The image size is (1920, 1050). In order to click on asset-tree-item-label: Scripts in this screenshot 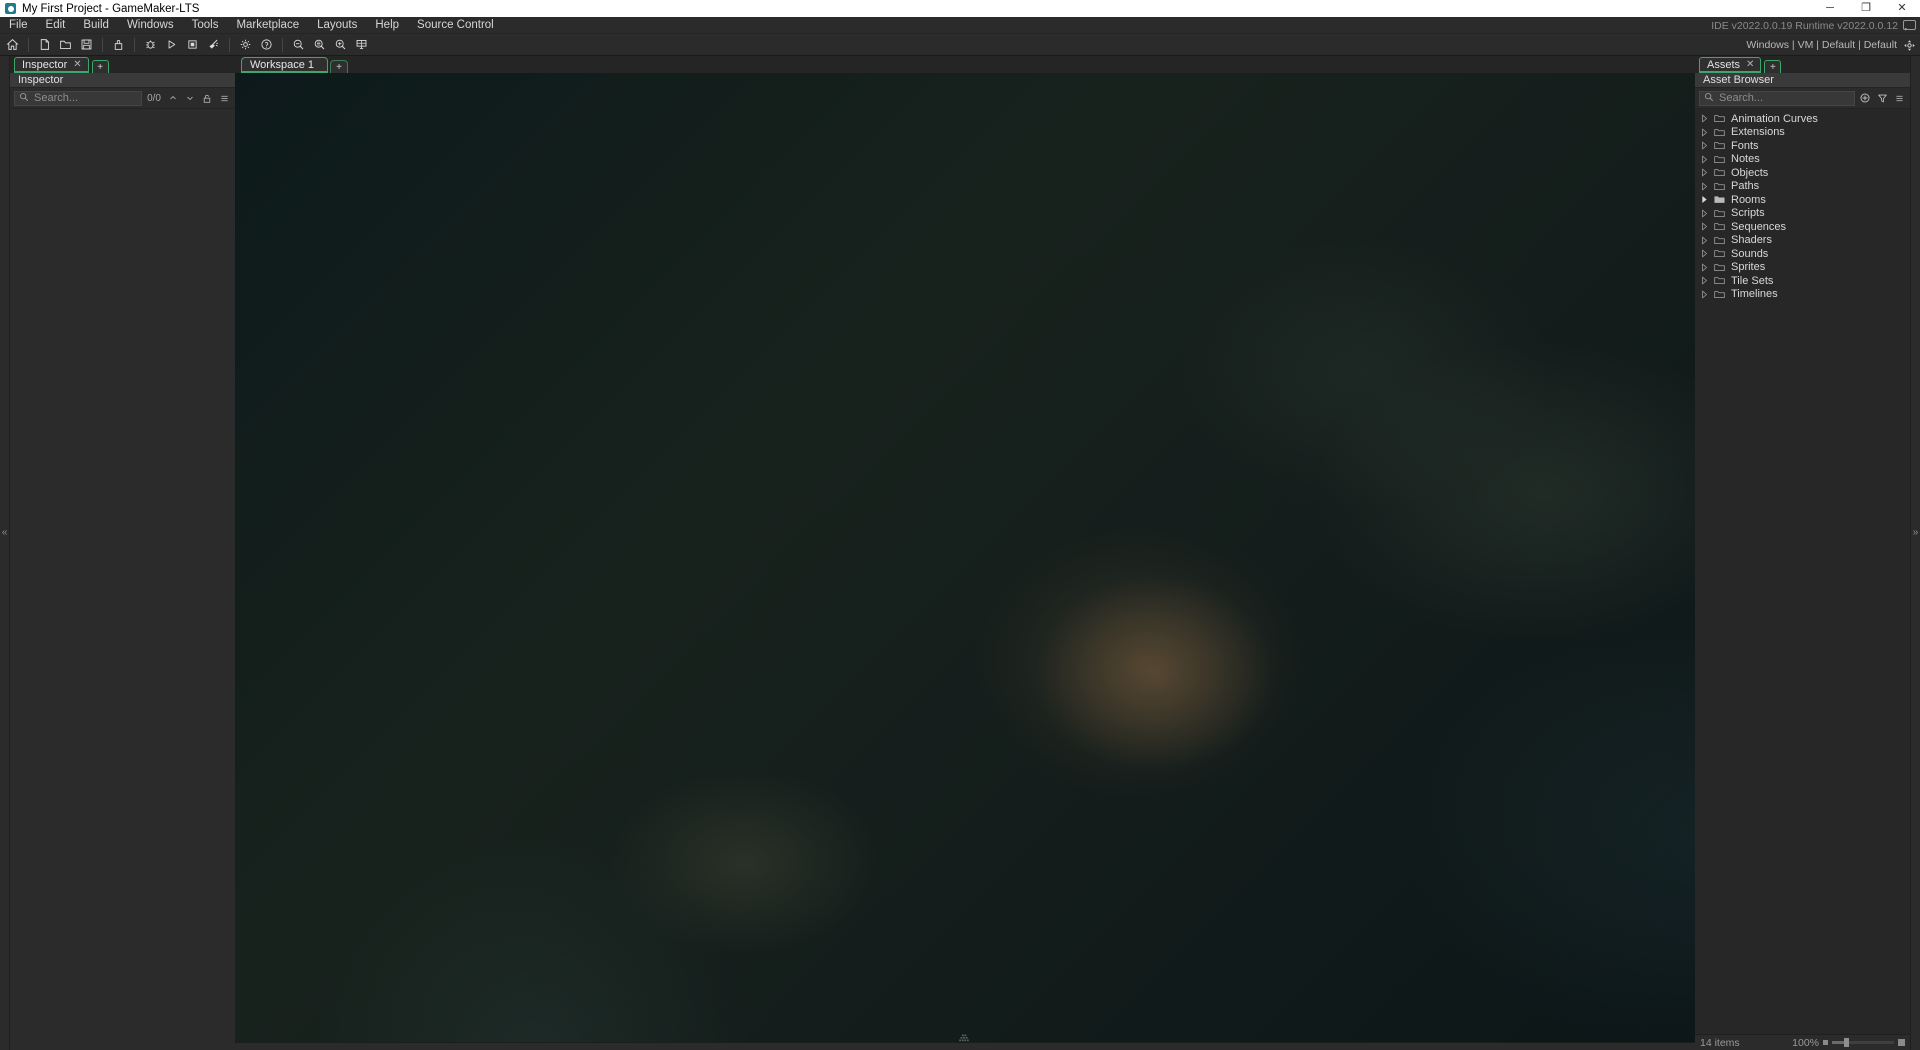, I will do `click(1748, 213)`.